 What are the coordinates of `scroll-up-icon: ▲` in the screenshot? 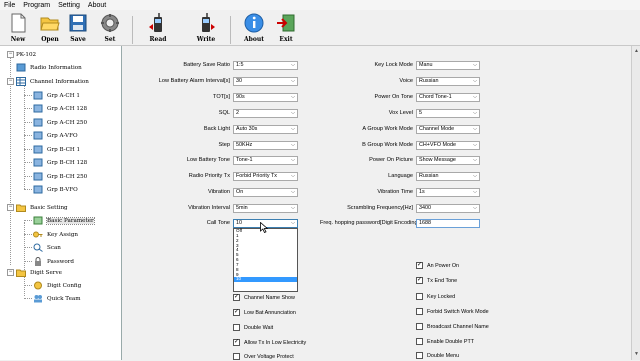 It's located at (636, 51).